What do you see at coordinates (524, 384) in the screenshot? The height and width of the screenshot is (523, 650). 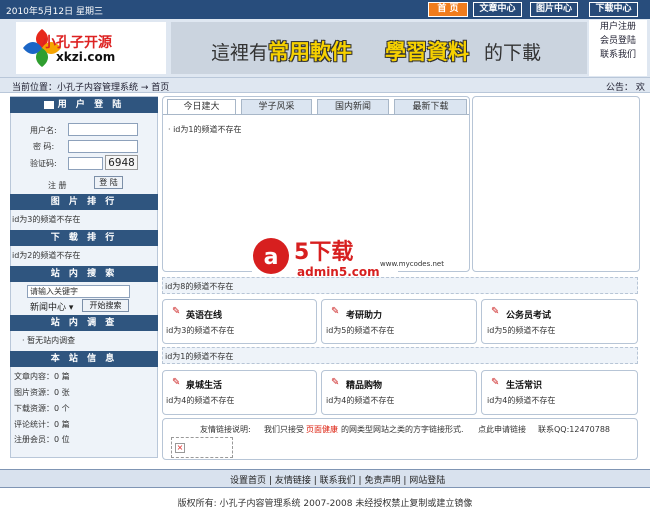 I see `box-life-tips-title: 生活常识` at bounding box center [524, 384].